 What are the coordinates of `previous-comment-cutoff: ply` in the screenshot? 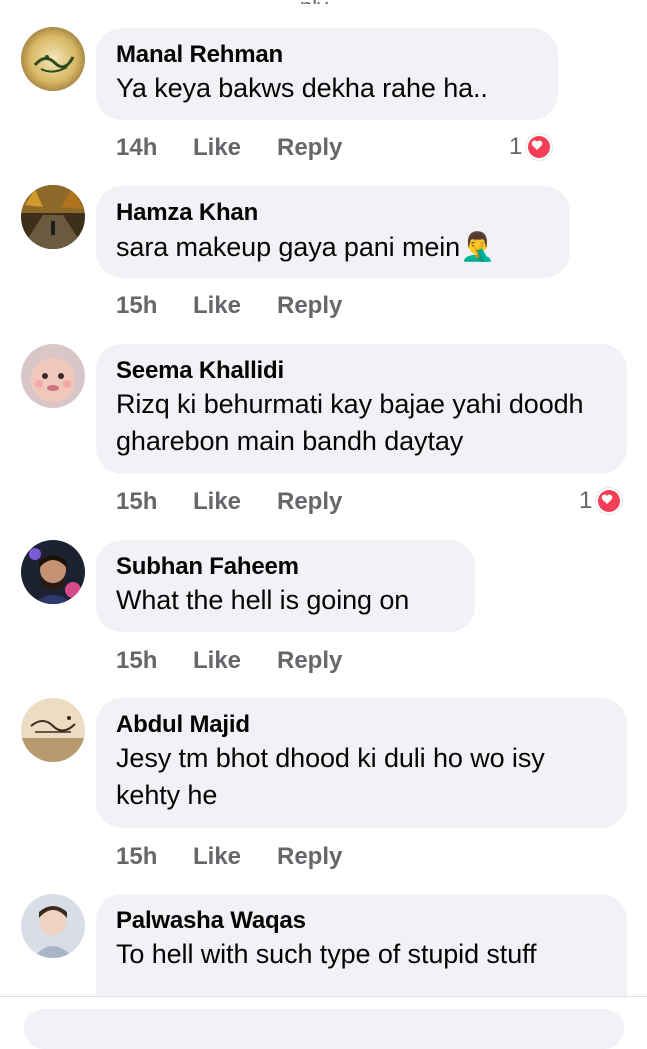 It's located at (320, 2).